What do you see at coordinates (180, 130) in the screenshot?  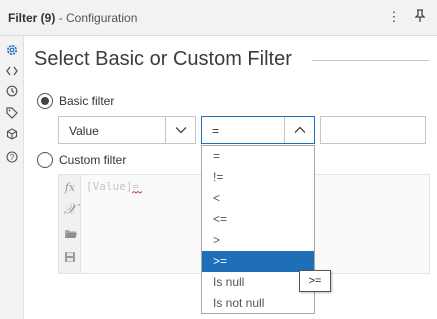 I see `chevron-down-icon` at bounding box center [180, 130].